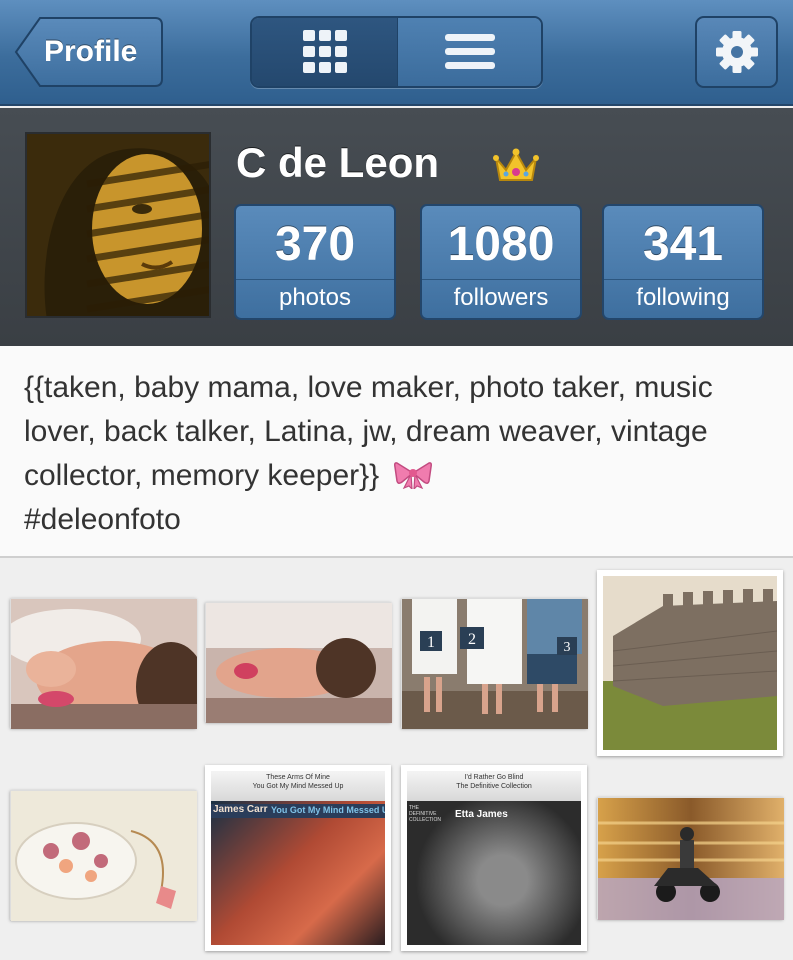  Describe the element at coordinates (328, 810) in the screenshot. I see `album-title: You Got My Mind Messed Up` at that location.